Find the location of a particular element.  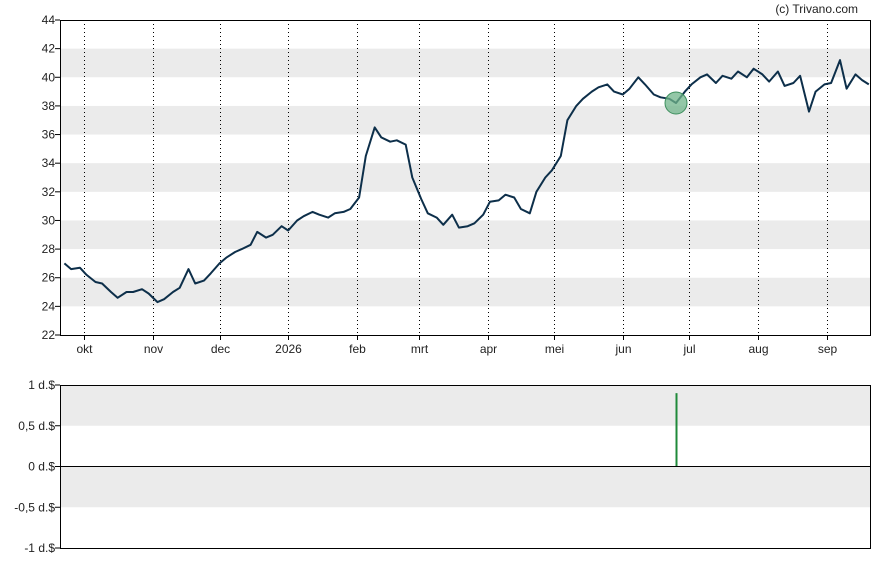

x-tick-label: jul is located at coordinates (688, 349).